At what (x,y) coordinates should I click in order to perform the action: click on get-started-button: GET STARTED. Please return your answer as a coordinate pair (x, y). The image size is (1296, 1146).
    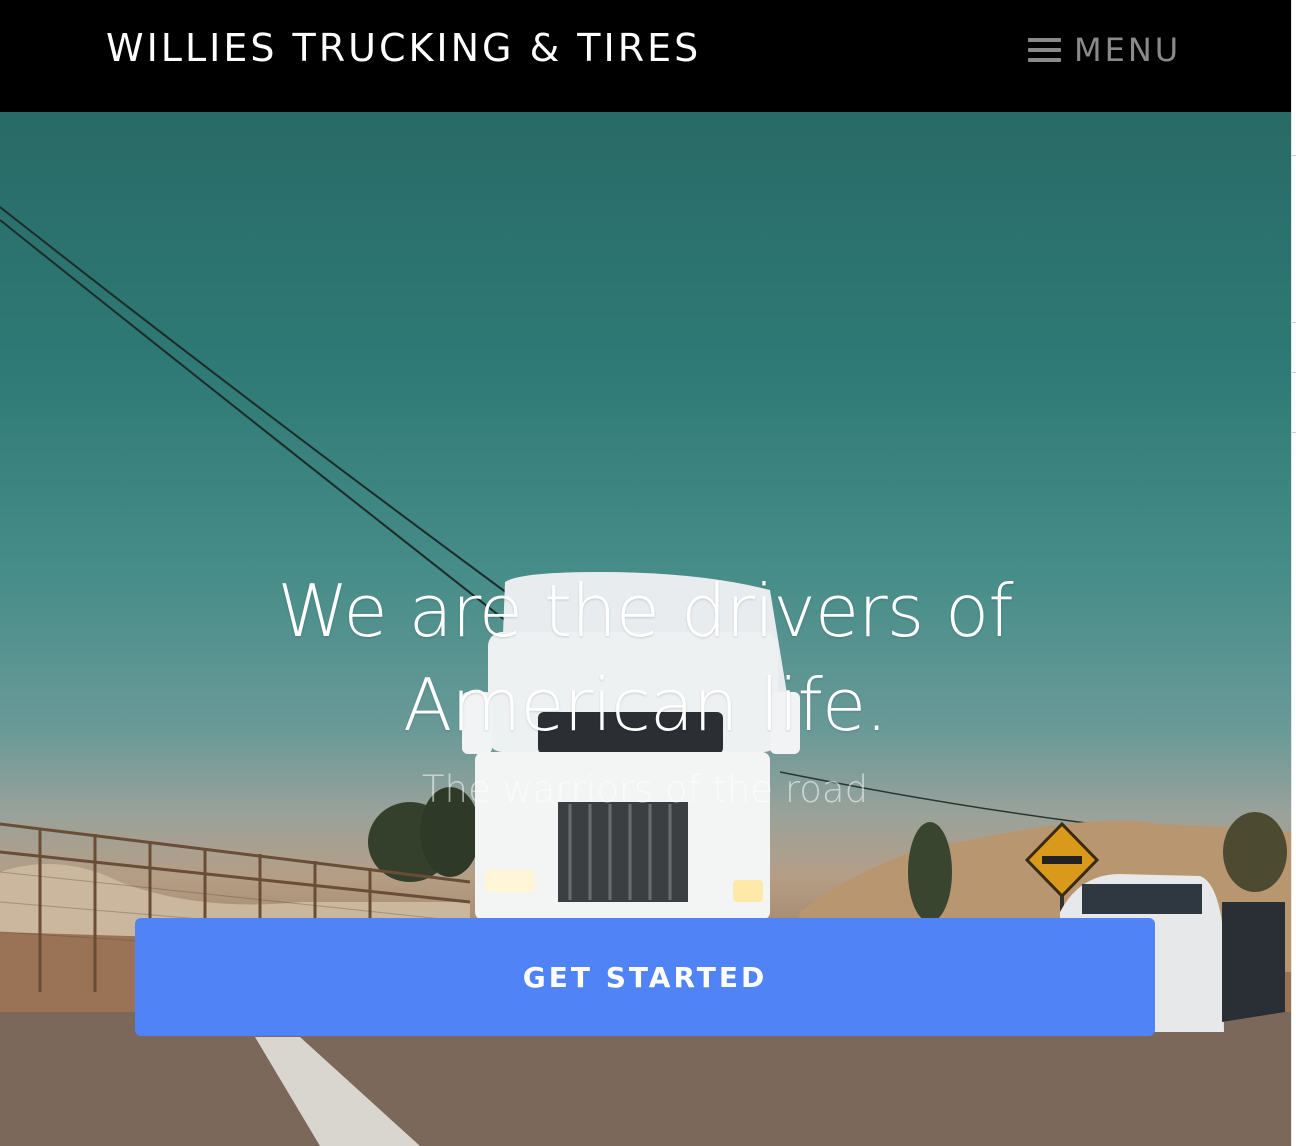
    Looking at the image, I should click on (645, 977).